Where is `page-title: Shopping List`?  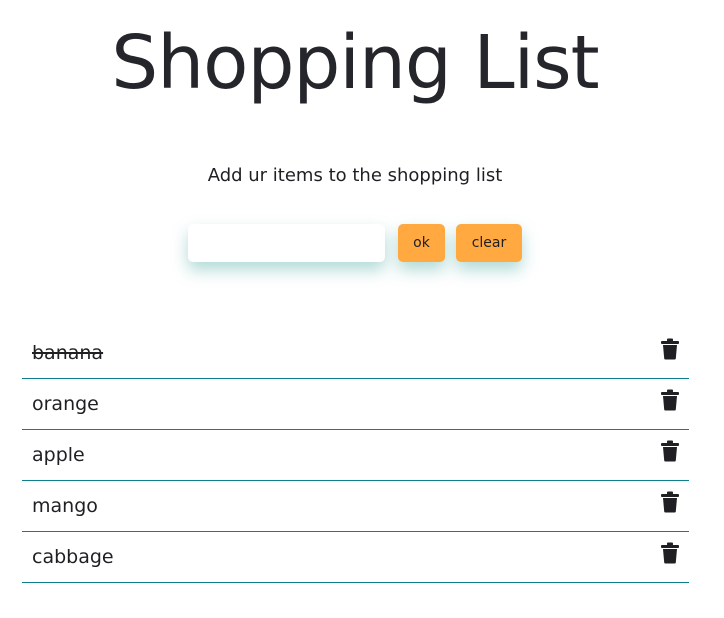 page-title: Shopping List is located at coordinates (355, 63).